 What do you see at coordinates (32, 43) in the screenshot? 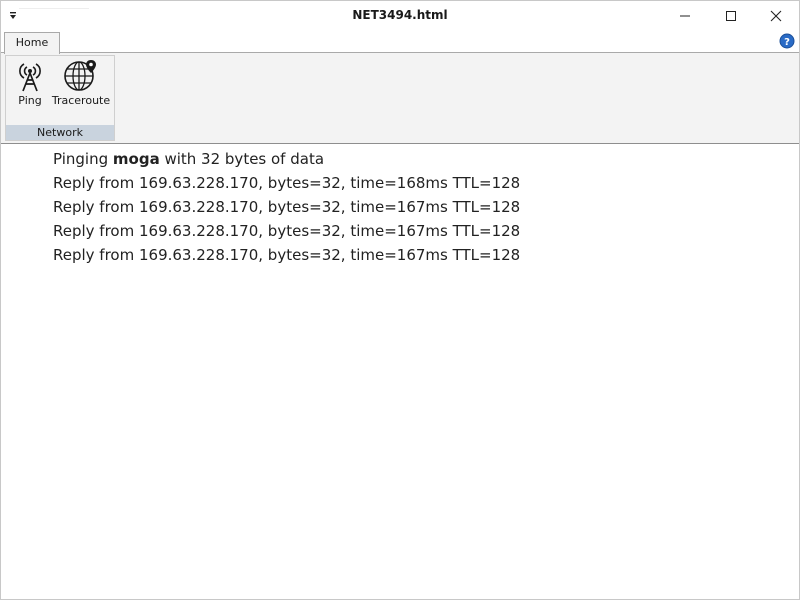
I see `tab-home: Home` at bounding box center [32, 43].